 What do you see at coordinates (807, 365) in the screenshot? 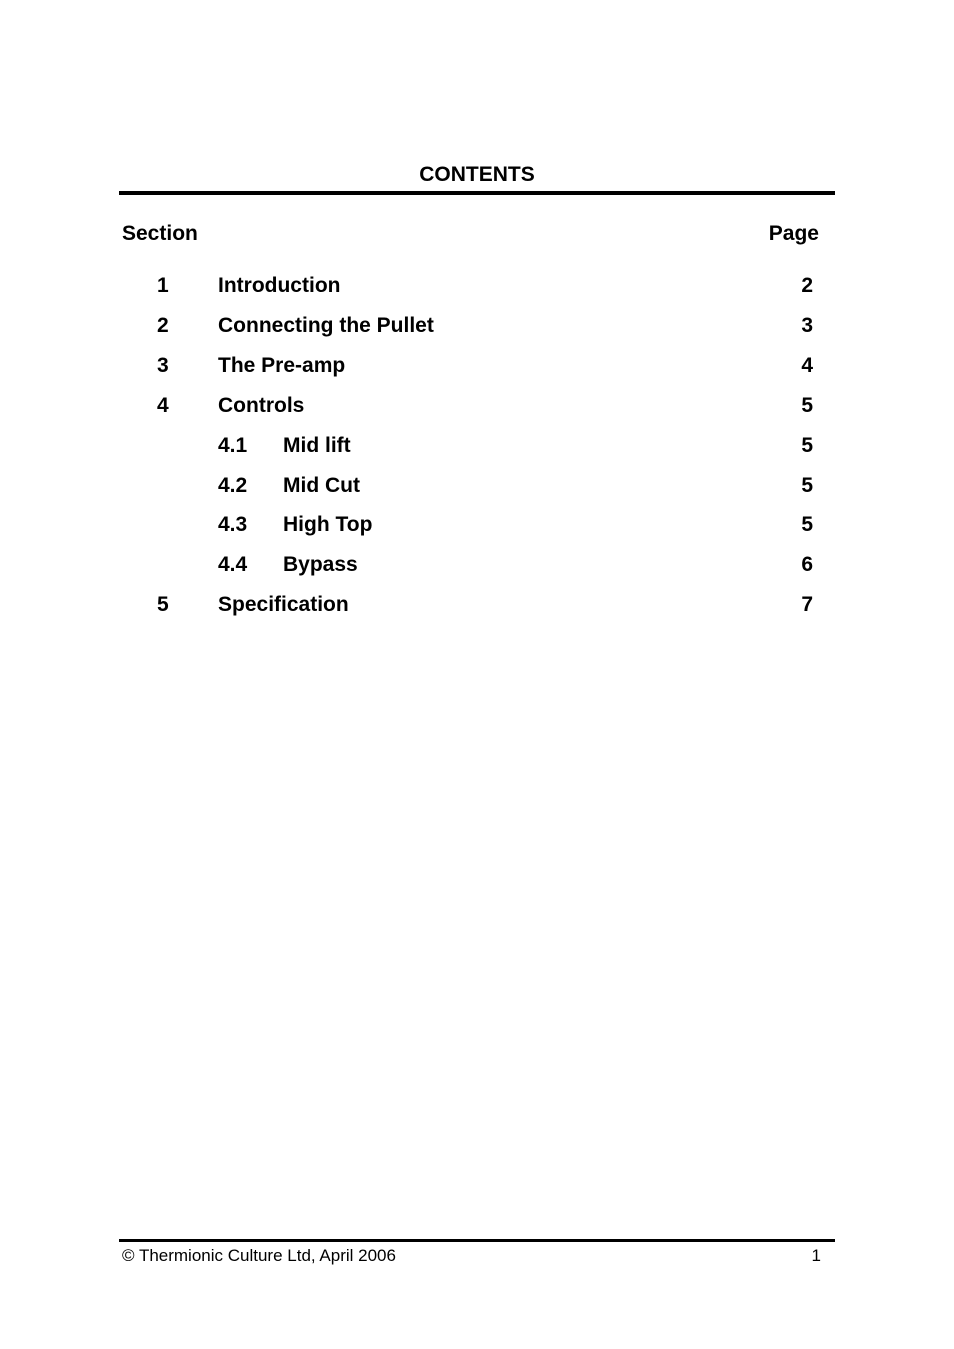
I see `toc-entry-page: 4` at bounding box center [807, 365].